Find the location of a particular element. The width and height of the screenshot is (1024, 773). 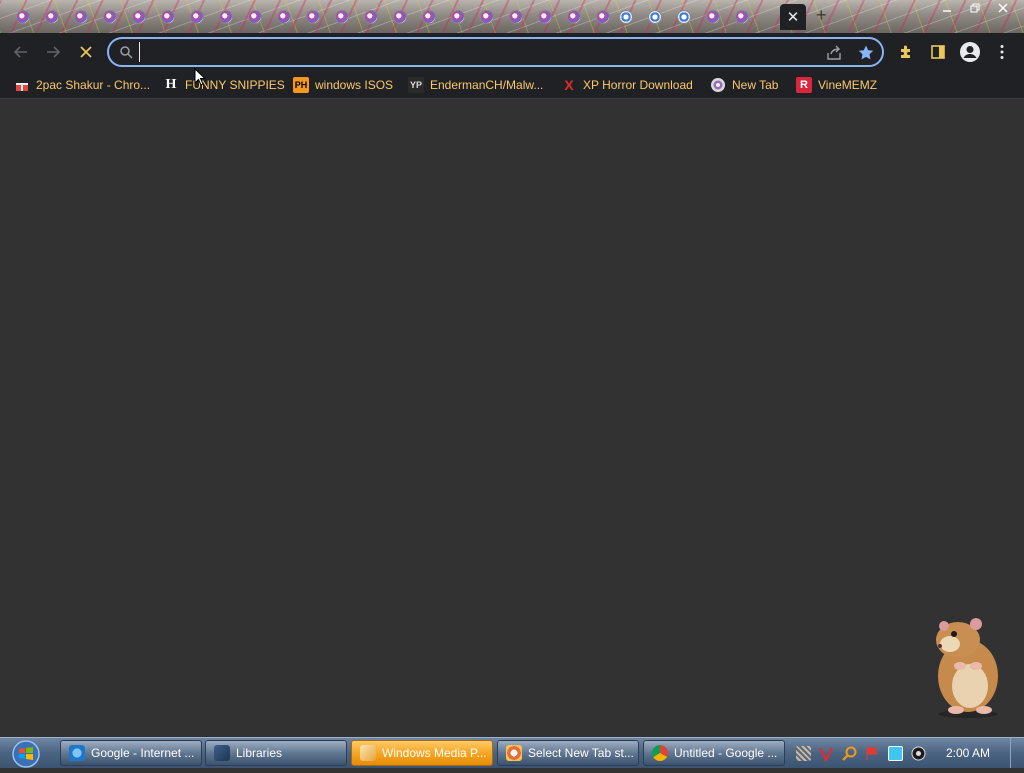

x-icon: X is located at coordinates (569, 85).